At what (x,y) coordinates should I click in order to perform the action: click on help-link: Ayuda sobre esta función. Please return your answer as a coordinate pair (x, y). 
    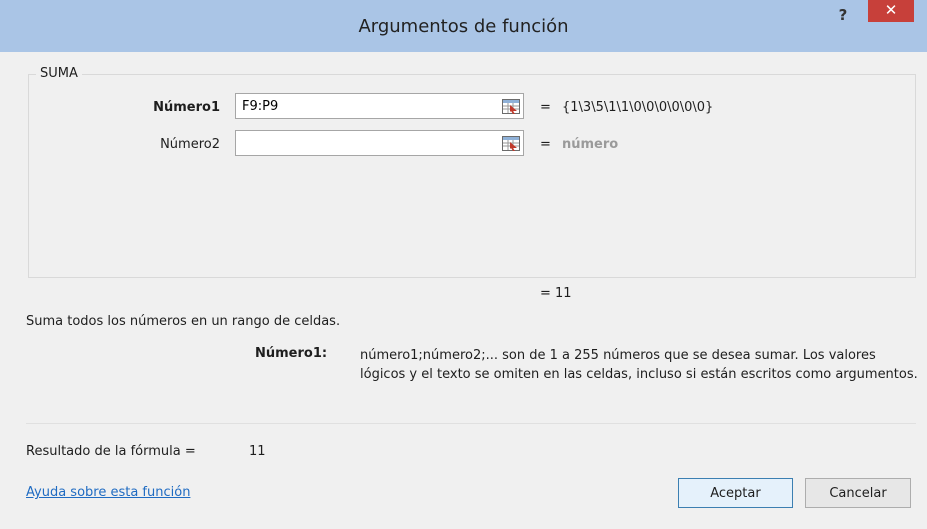
    Looking at the image, I should click on (108, 492).